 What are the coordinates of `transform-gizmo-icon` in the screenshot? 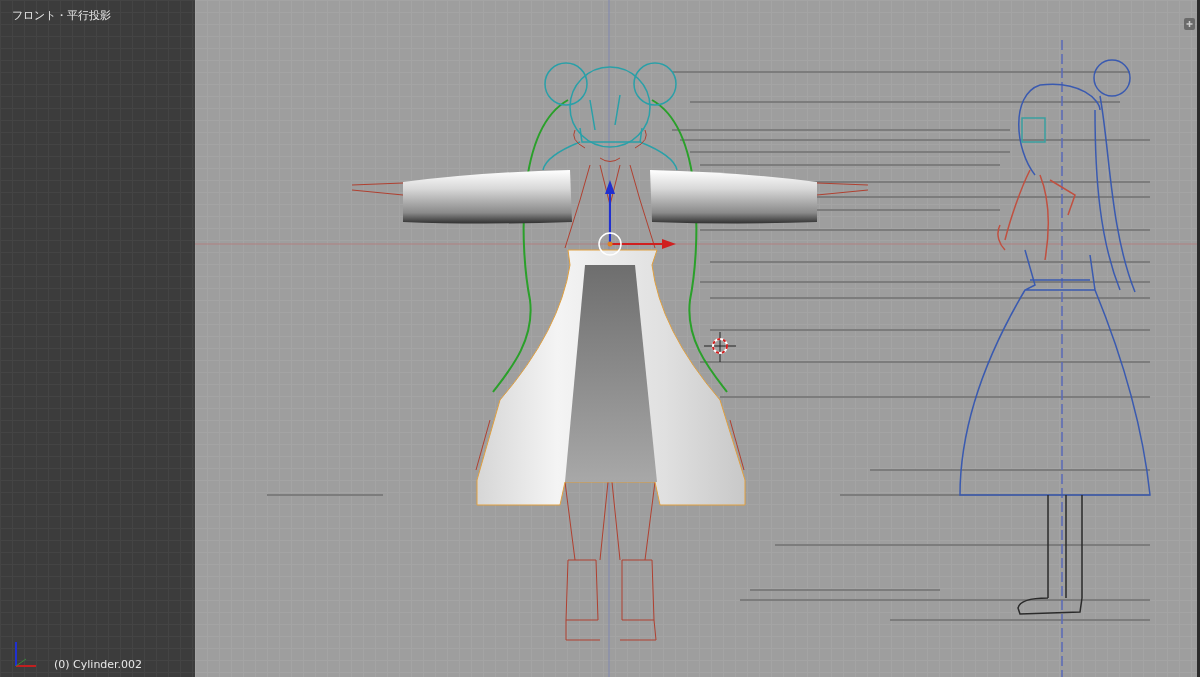 It's located at (637, 218).